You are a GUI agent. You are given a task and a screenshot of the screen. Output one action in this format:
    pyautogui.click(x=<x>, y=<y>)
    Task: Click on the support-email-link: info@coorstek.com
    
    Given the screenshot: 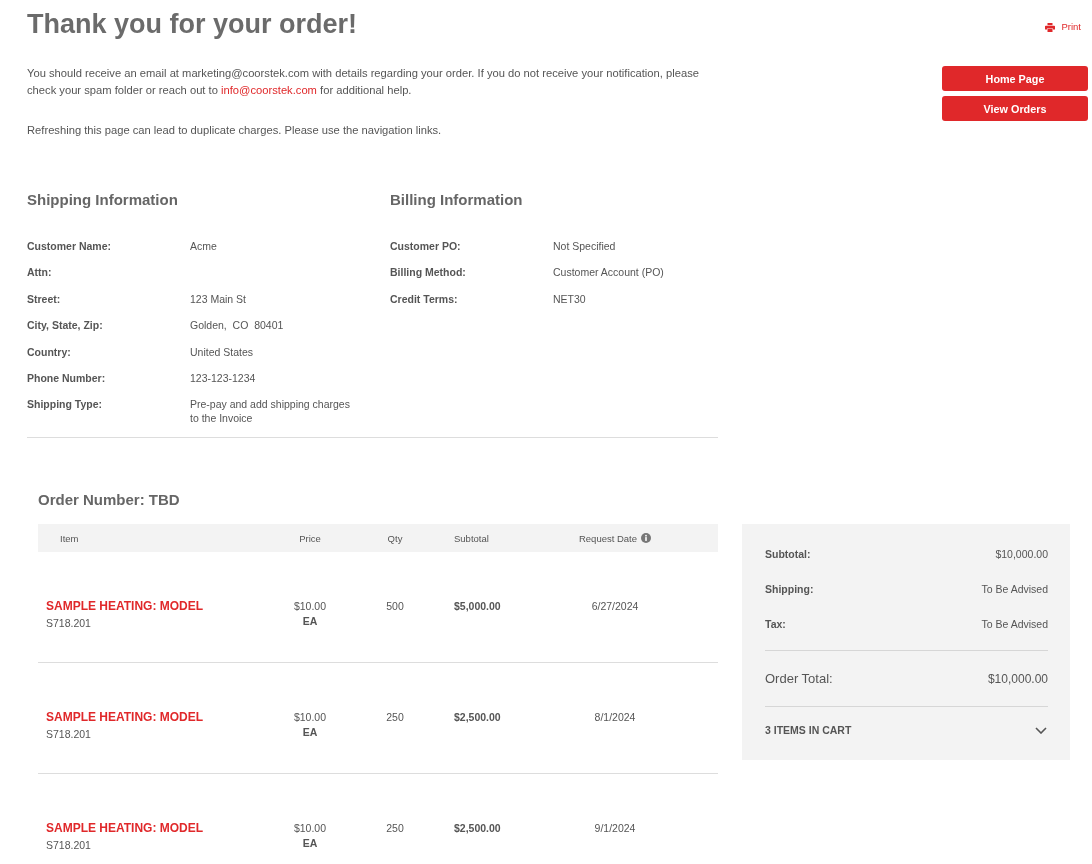 What is the action you would take?
    pyautogui.click(x=269, y=90)
    